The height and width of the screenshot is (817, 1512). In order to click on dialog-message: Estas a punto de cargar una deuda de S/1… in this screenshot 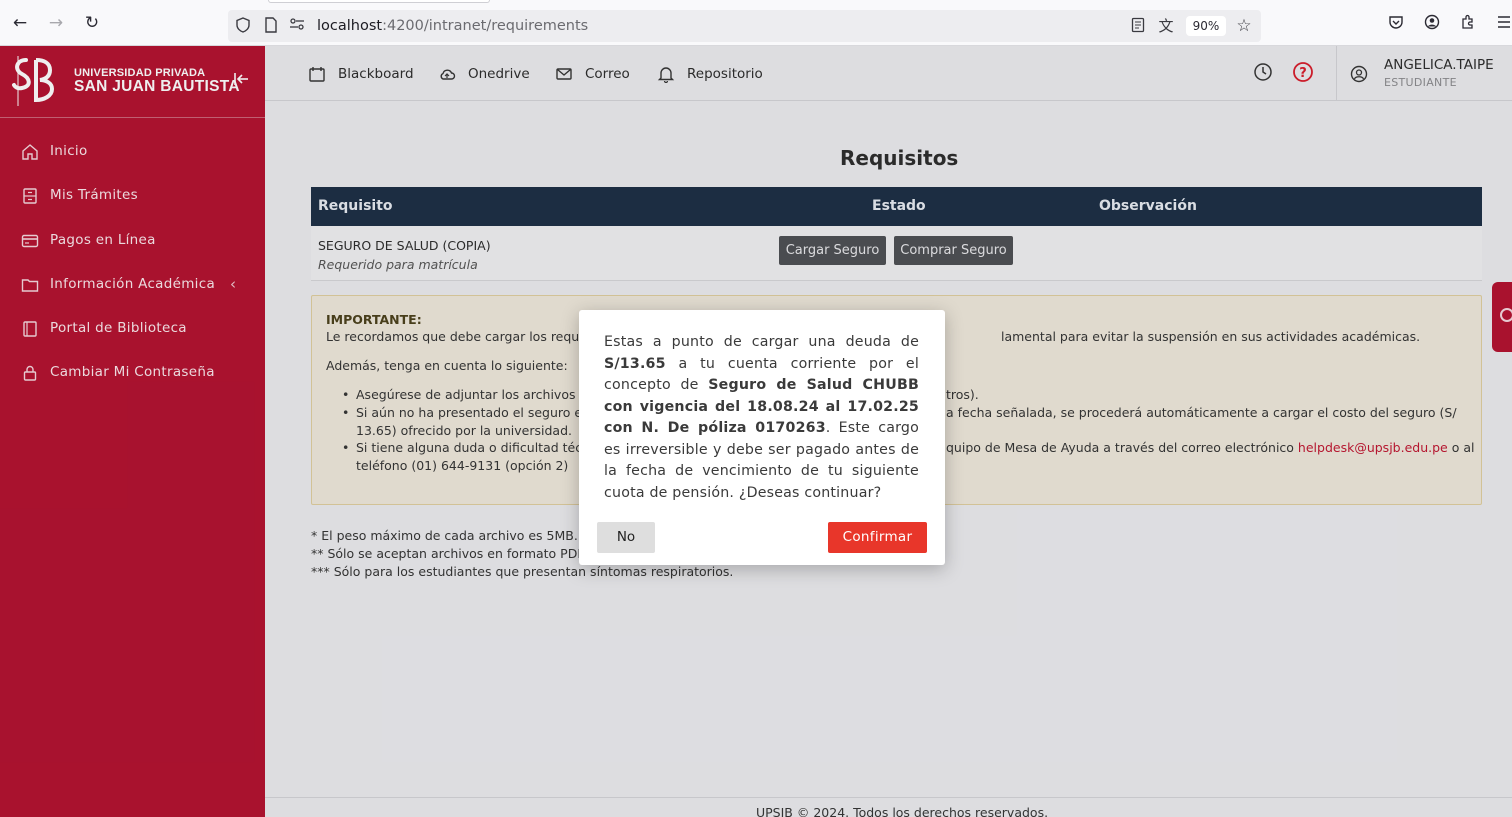, I will do `click(761, 417)`.